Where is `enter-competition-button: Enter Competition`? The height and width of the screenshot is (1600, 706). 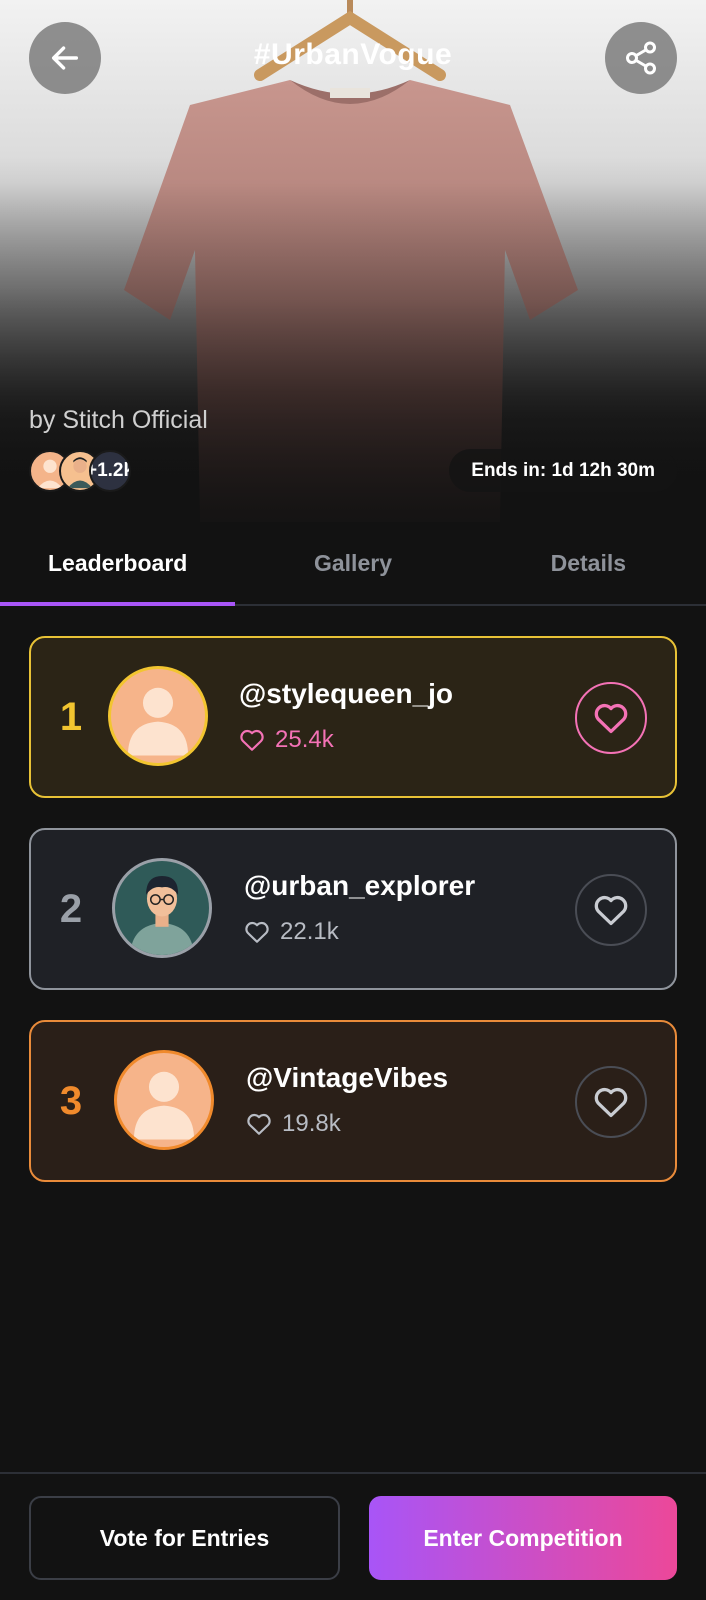
enter-competition-button: Enter Competition is located at coordinates (523, 1538).